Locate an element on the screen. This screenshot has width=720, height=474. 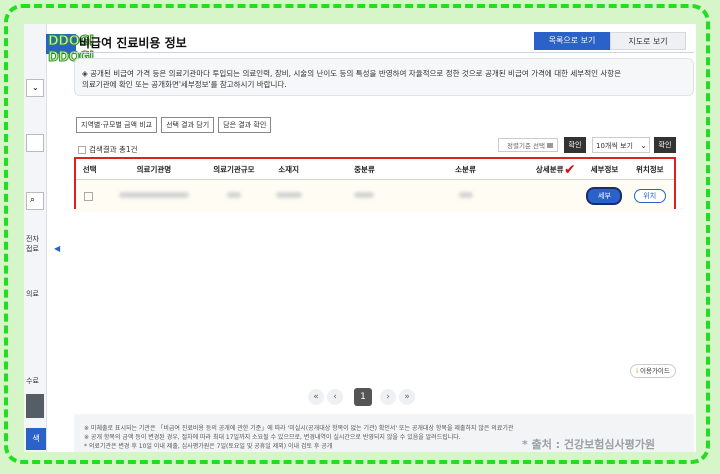
page-1-button: 1 is located at coordinates (363, 397).